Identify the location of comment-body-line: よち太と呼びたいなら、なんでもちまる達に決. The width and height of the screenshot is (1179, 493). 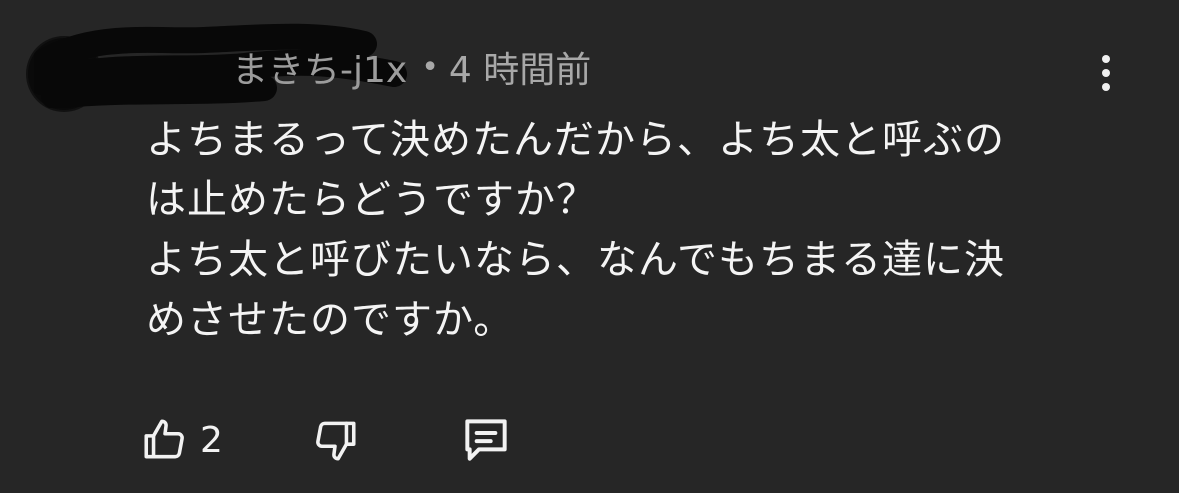
(575, 260).